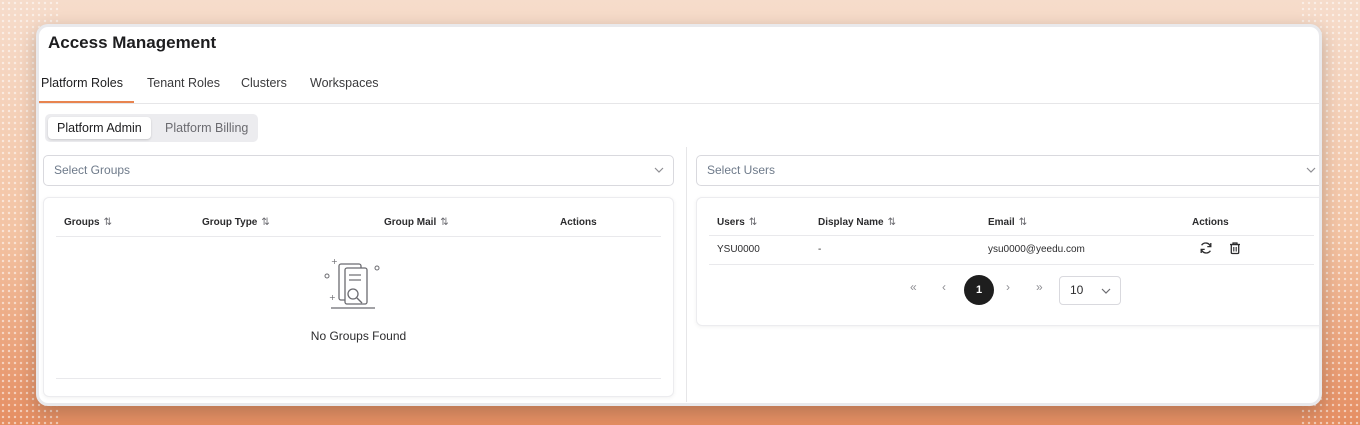 Image resolution: width=1360 pixels, height=425 pixels. What do you see at coordinates (344, 83) in the screenshot?
I see `tab-workspaces: Workspaces` at bounding box center [344, 83].